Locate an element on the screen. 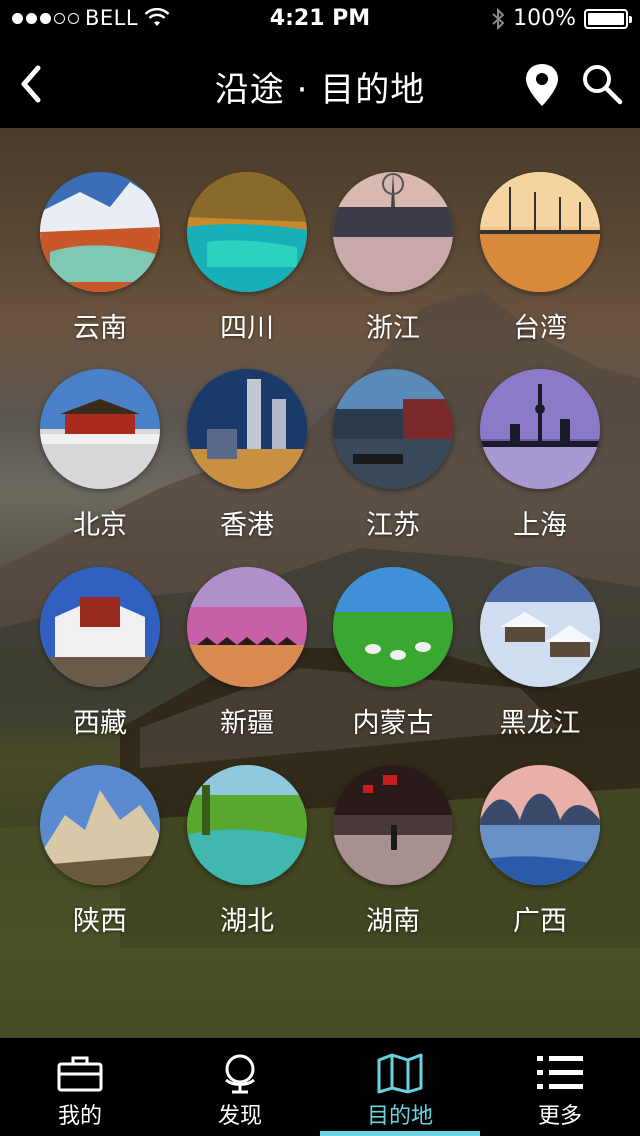 This screenshot has width=640, height=1136. destination-label: 新疆 is located at coordinates (247, 723).